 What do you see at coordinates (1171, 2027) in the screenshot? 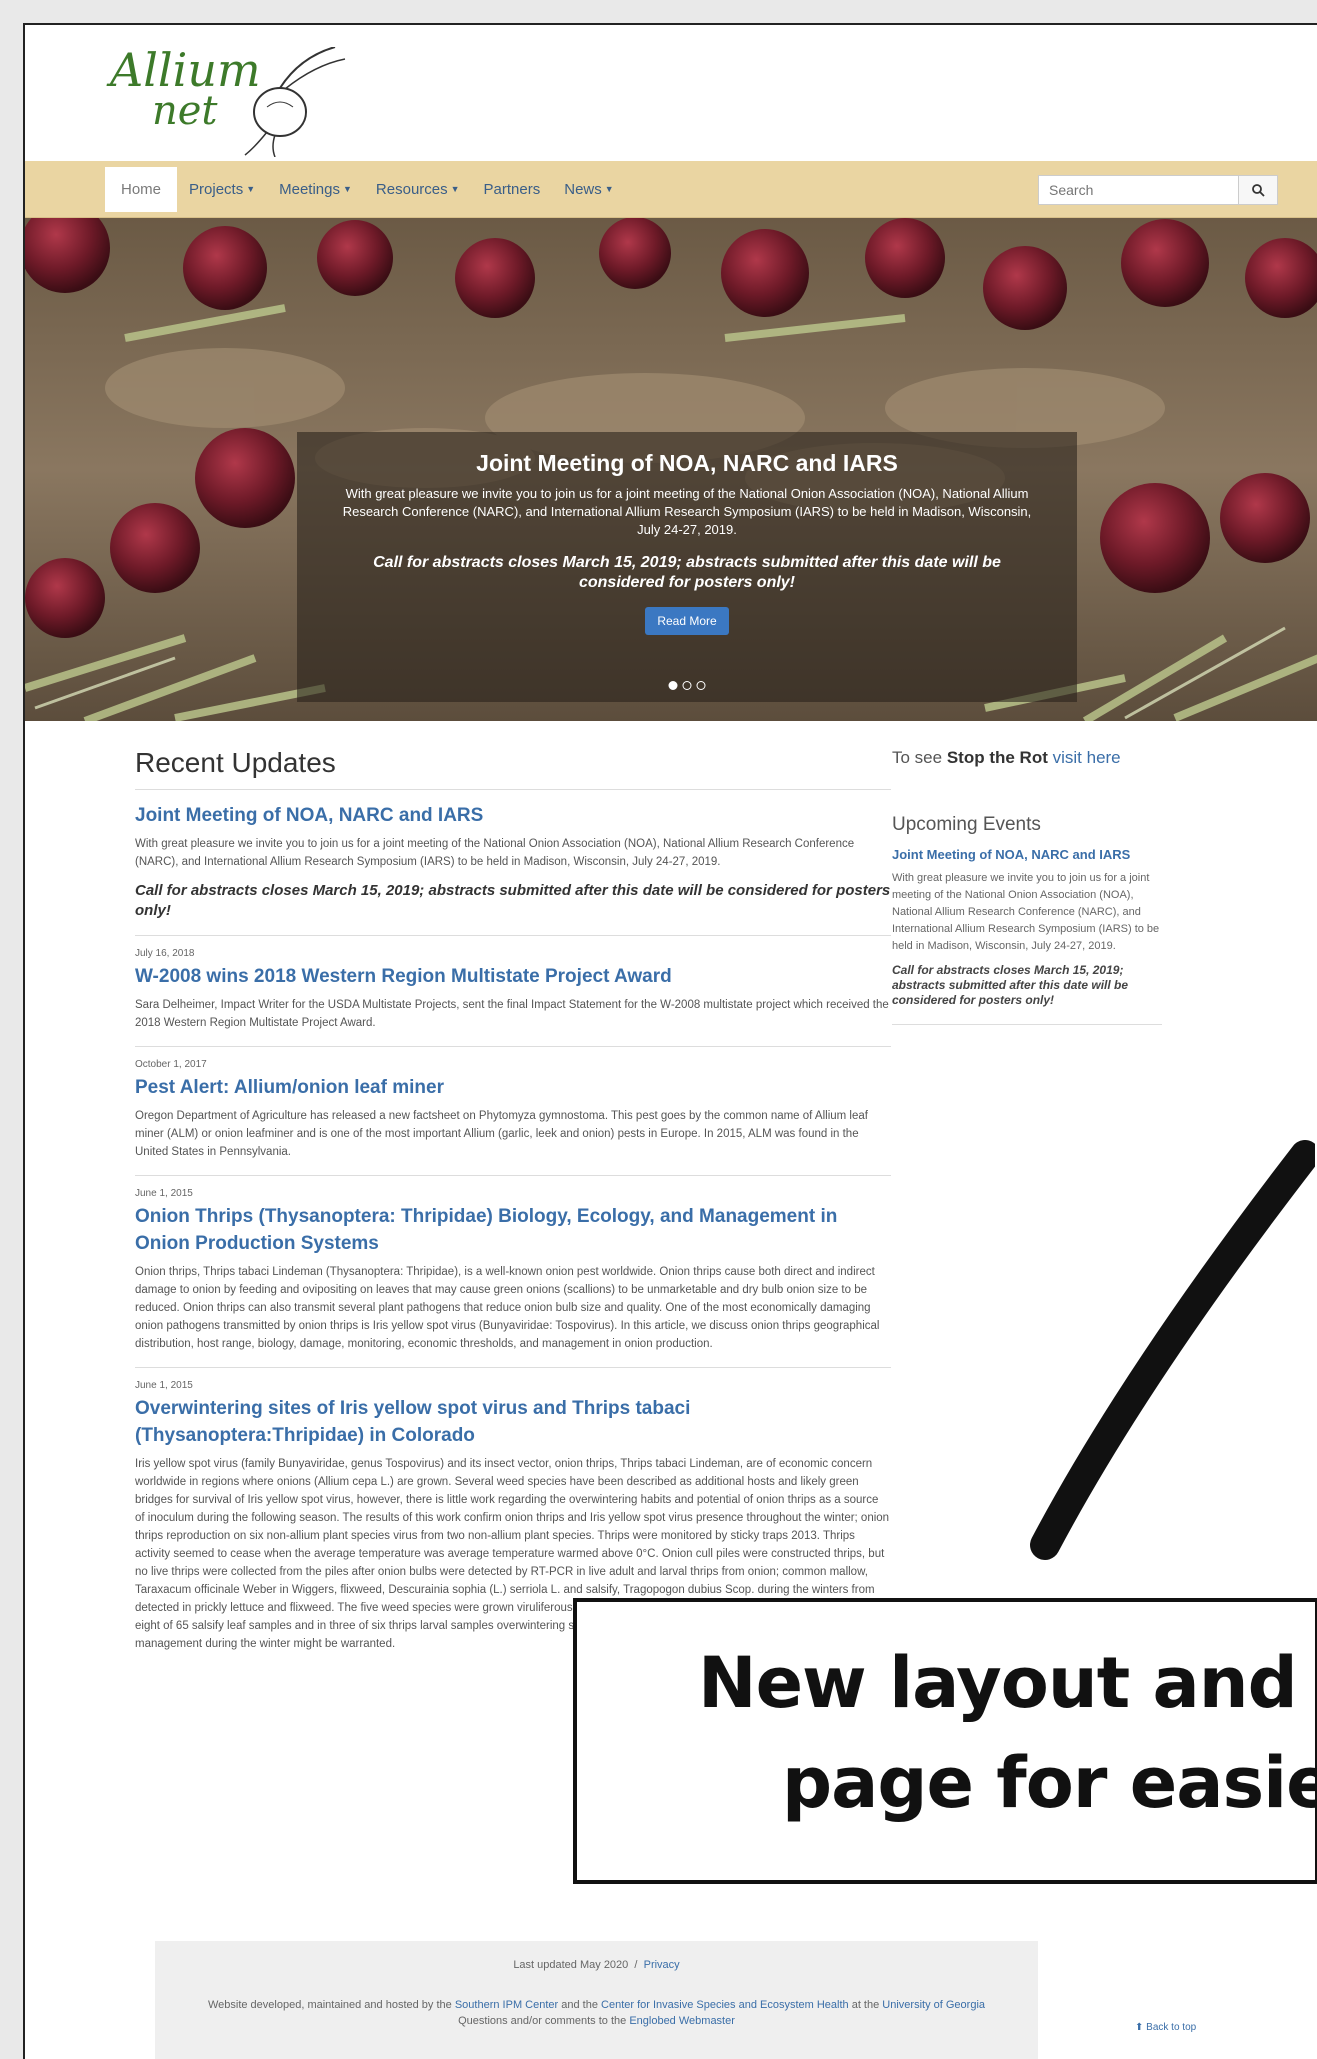
I see `back-to-top-label: Back to top` at bounding box center [1171, 2027].